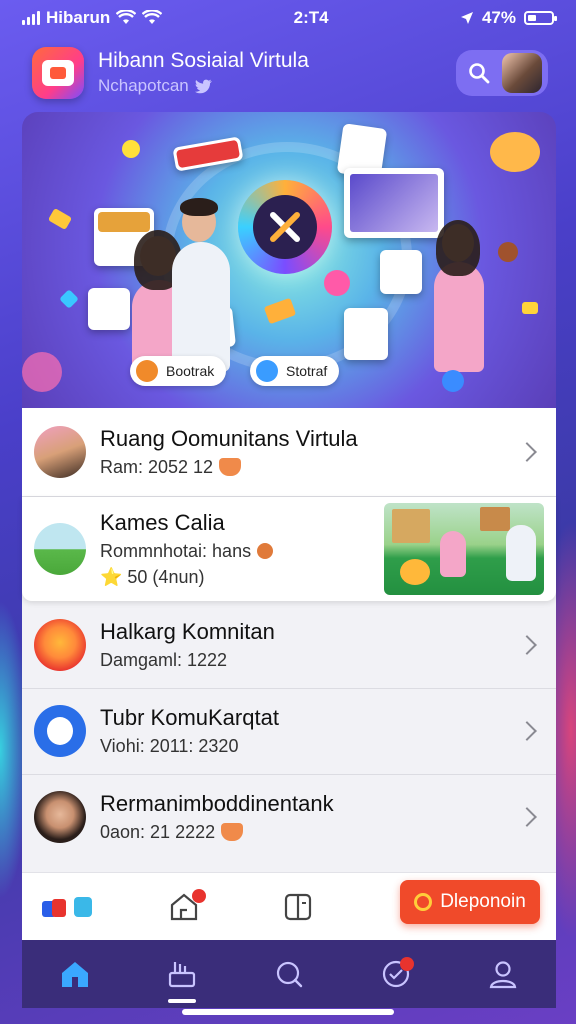 Image resolution: width=576 pixels, height=1024 pixels. What do you see at coordinates (466, 18) in the screenshot?
I see `location-arrow-icon` at bounding box center [466, 18].